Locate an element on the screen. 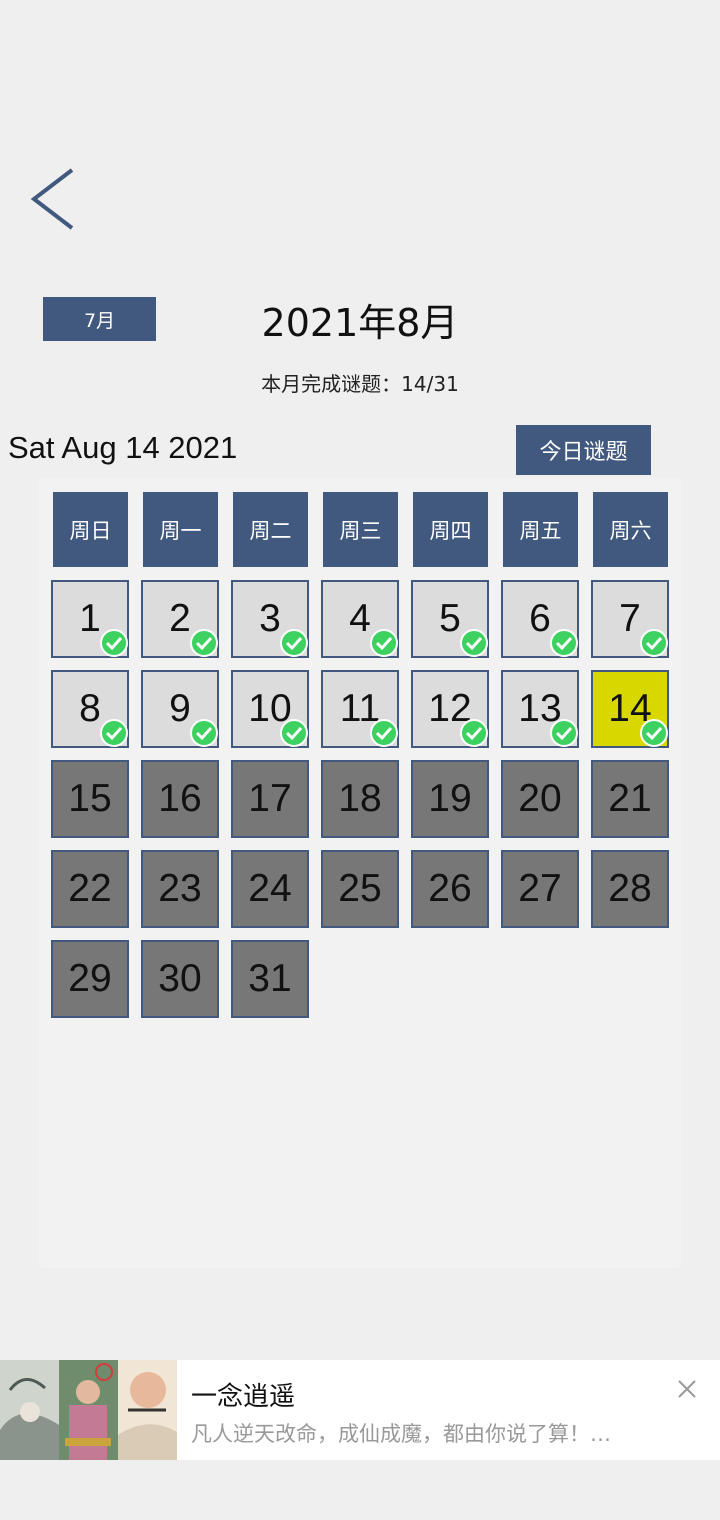  weekday-header: 周日 is located at coordinates (90, 529).